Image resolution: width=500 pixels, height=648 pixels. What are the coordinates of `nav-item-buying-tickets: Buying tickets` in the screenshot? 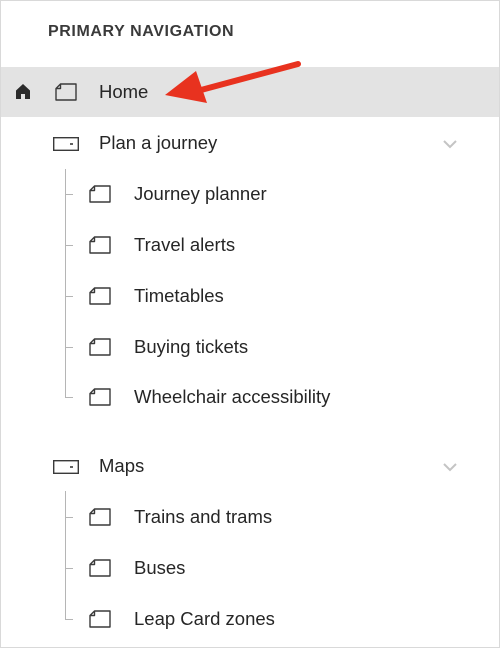 It's located at (250, 347).